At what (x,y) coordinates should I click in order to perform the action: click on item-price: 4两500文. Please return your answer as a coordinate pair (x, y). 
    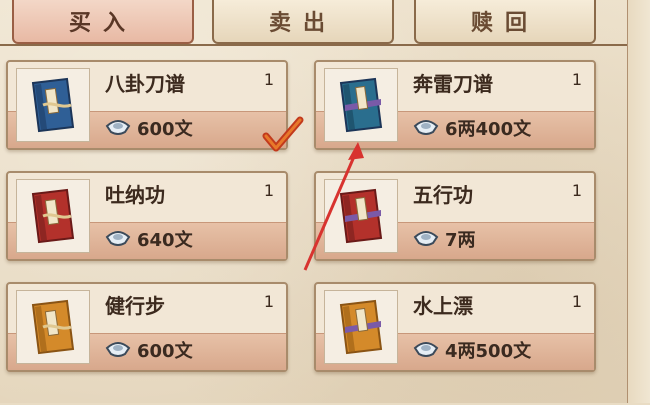
    Looking at the image, I should click on (488, 351).